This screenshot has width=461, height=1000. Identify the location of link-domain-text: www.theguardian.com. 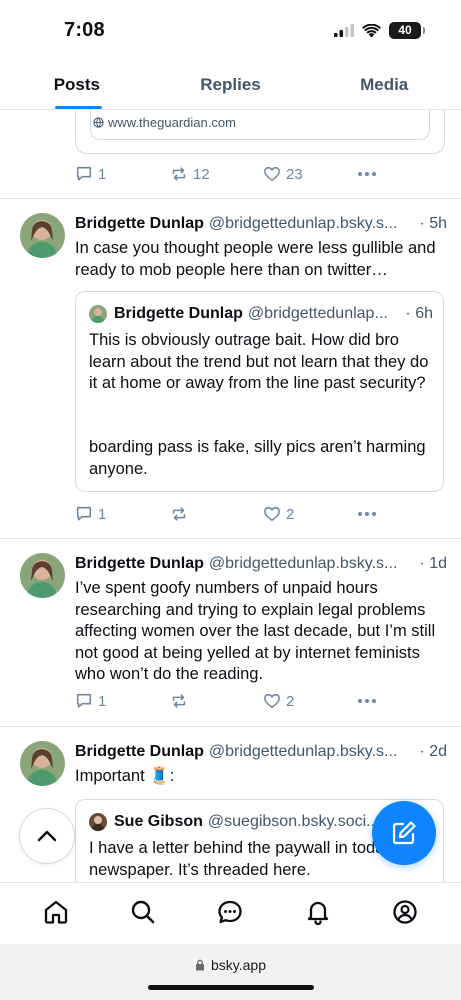
(172, 122).